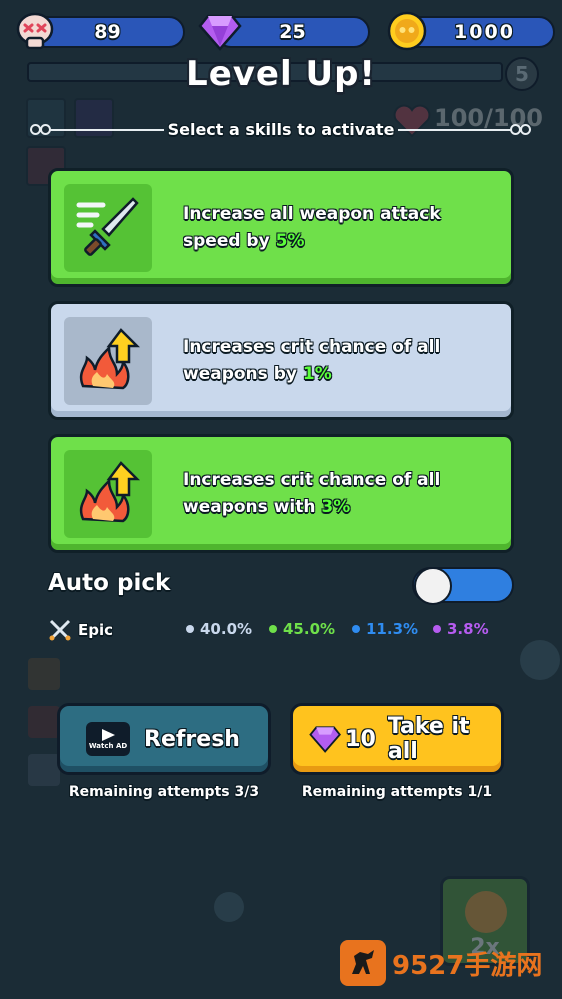 Image resolution: width=562 pixels, height=999 pixels. What do you see at coordinates (96, 630) in the screenshot?
I see `rarity-label: Epic` at bounding box center [96, 630].